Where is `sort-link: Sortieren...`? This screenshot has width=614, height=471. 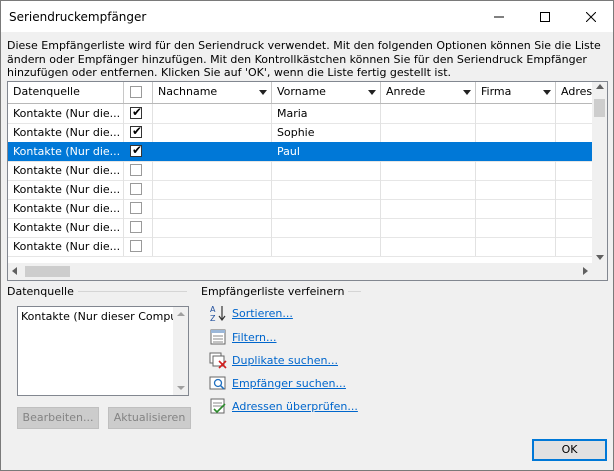
sort-link: Sortieren... is located at coordinates (262, 313).